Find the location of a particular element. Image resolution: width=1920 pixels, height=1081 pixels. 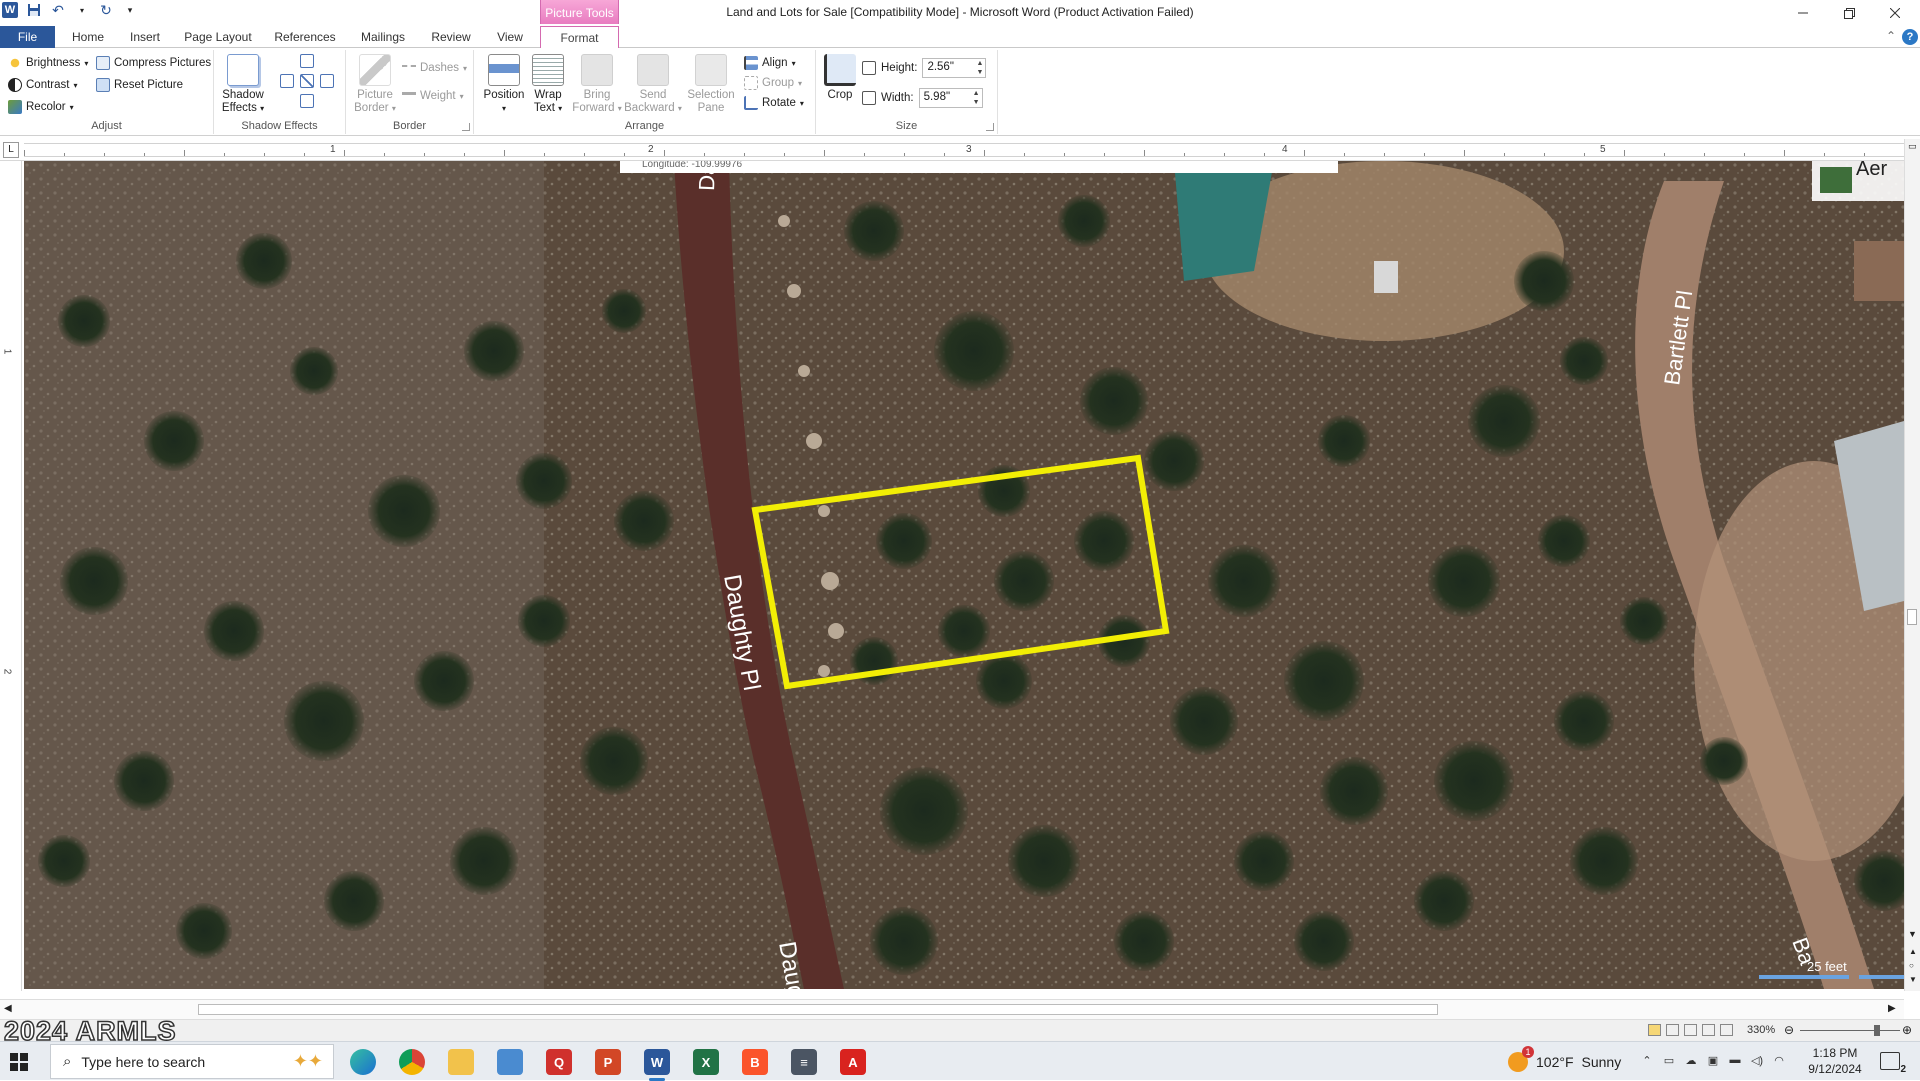

width-spin-arrows-icon: ▲ ▼ is located at coordinates (976, 98).